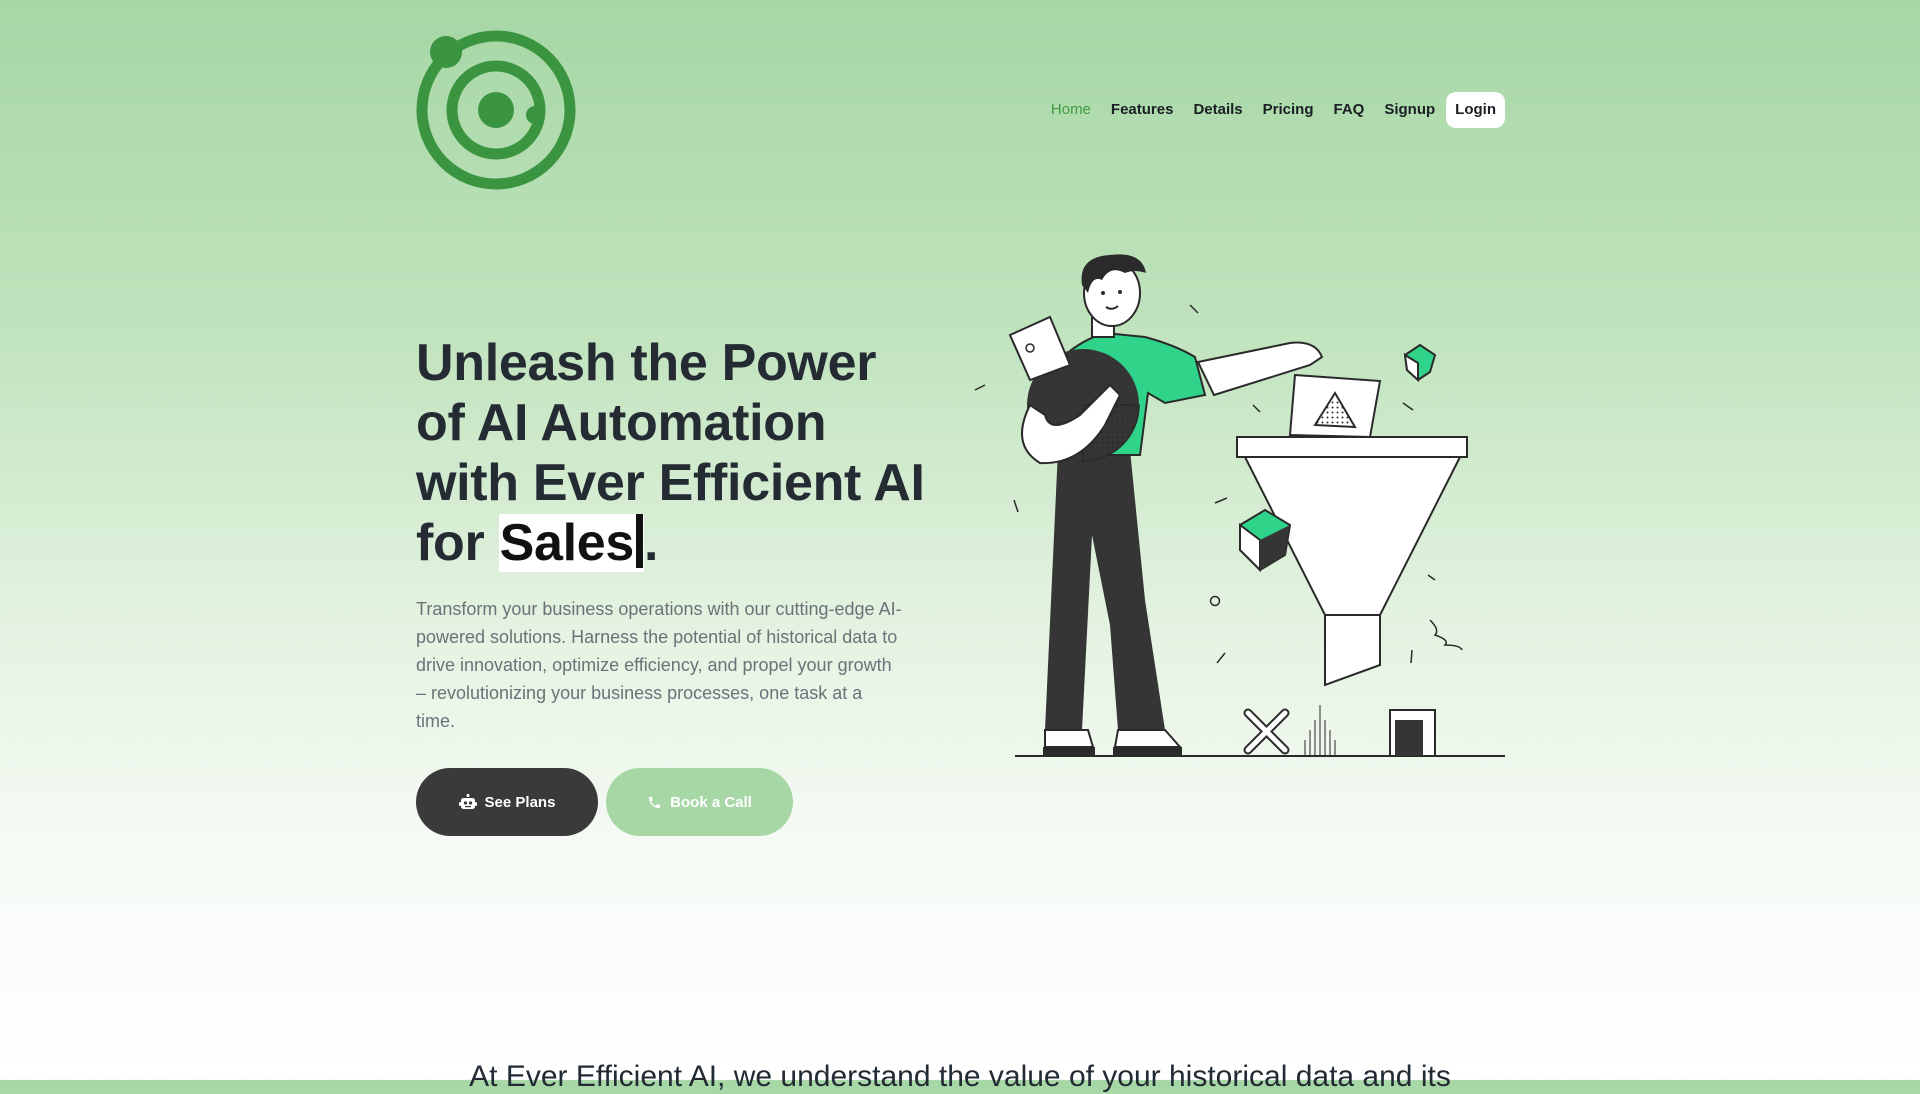  What do you see at coordinates (1142, 110) in the screenshot?
I see `nav-features: Features` at bounding box center [1142, 110].